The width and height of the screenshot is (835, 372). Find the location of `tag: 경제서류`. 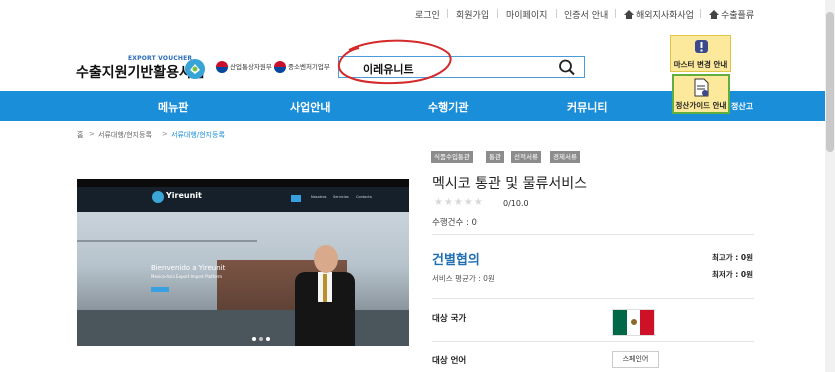

tag: 경제서류 is located at coordinates (565, 157).